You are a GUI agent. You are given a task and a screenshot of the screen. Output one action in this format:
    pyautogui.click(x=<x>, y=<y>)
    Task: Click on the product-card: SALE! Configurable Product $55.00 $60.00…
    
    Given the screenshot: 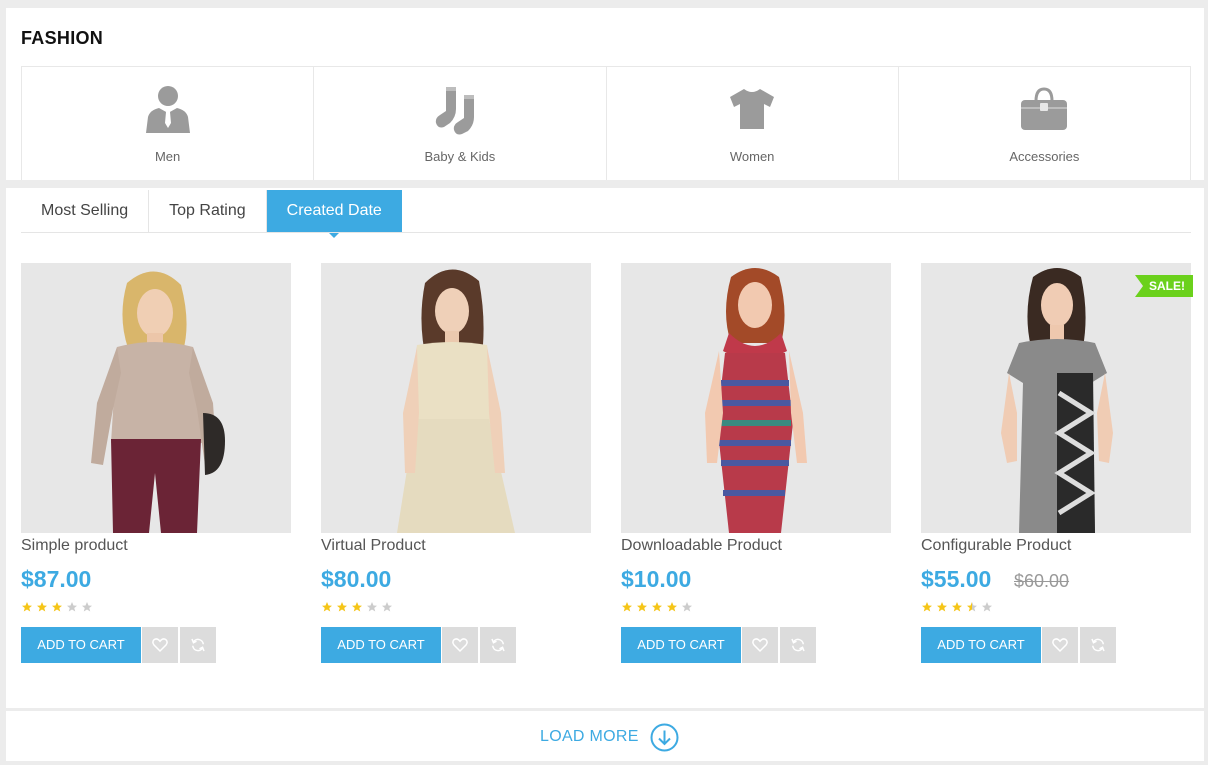 What is the action you would take?
    pyautogui.click(x=1057, y=468)
    